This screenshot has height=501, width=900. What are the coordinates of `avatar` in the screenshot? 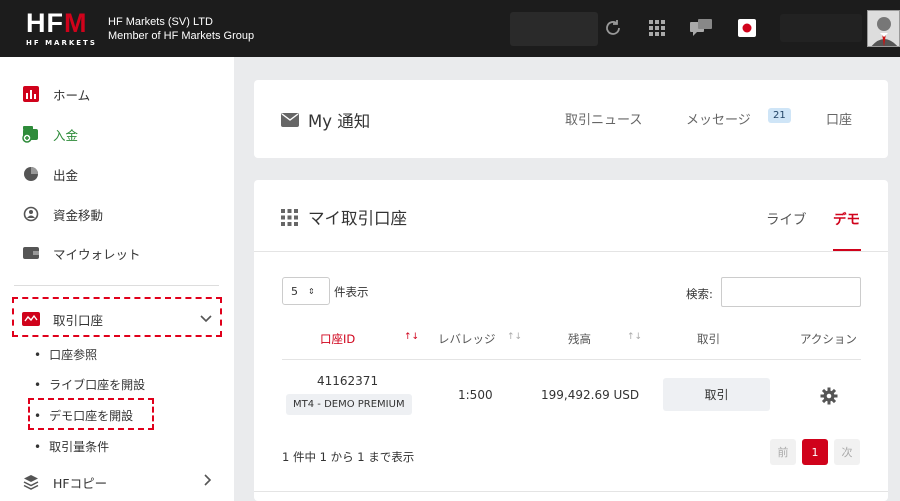 It's located at (883, 28).